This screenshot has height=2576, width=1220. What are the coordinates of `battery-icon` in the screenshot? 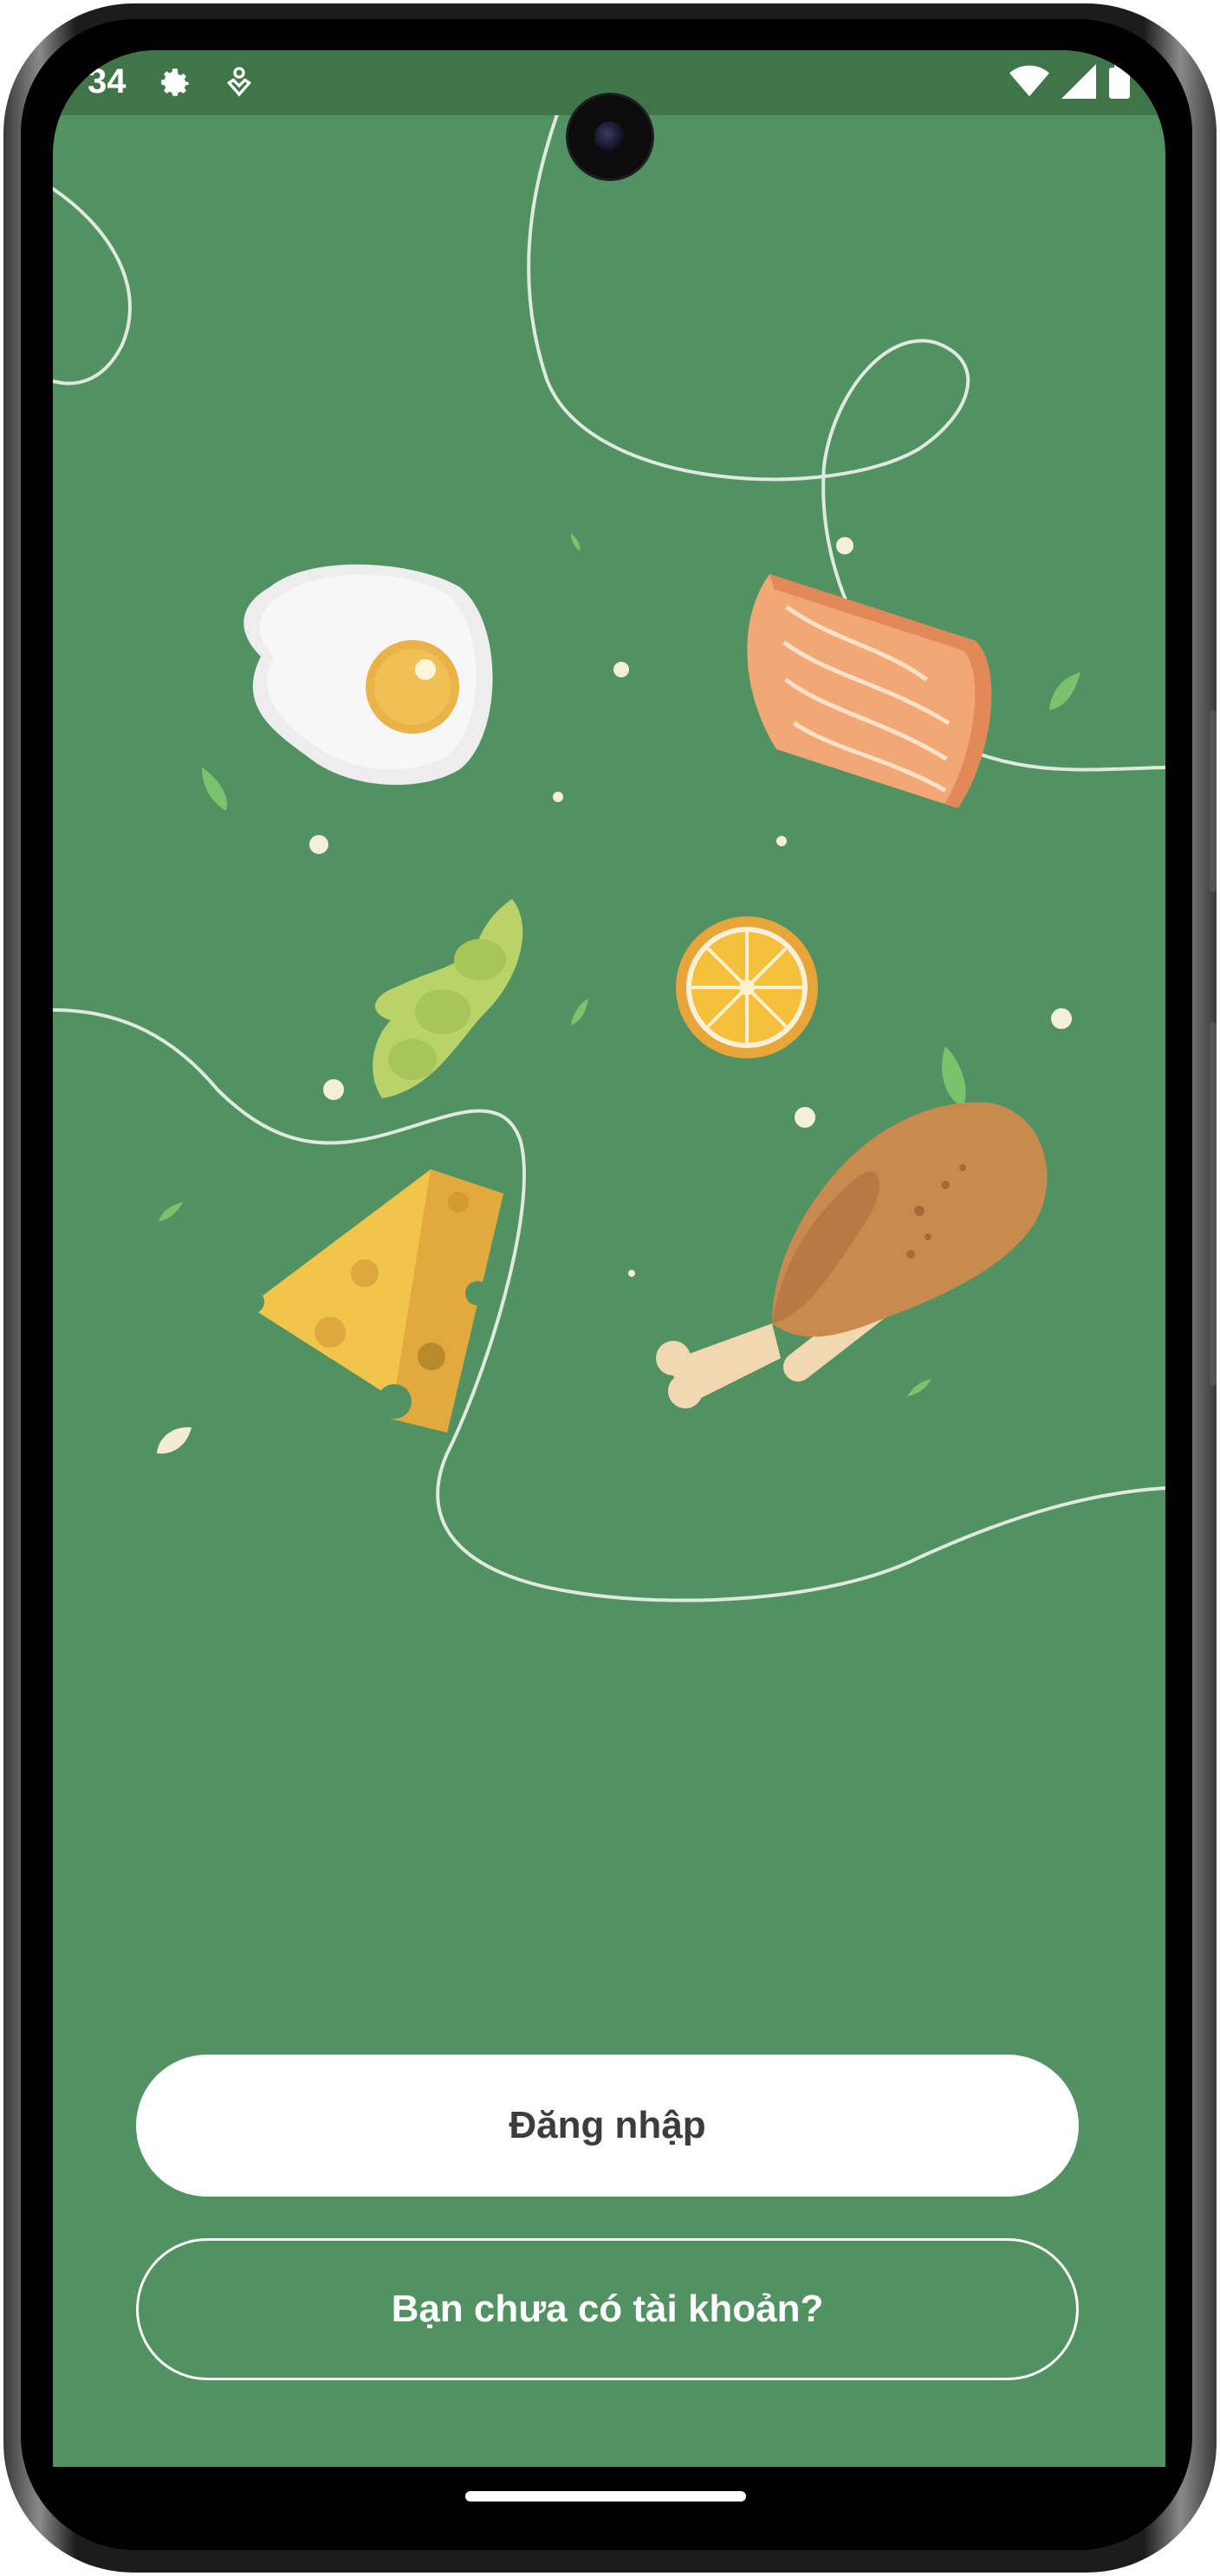 It's located at (1120, 83).